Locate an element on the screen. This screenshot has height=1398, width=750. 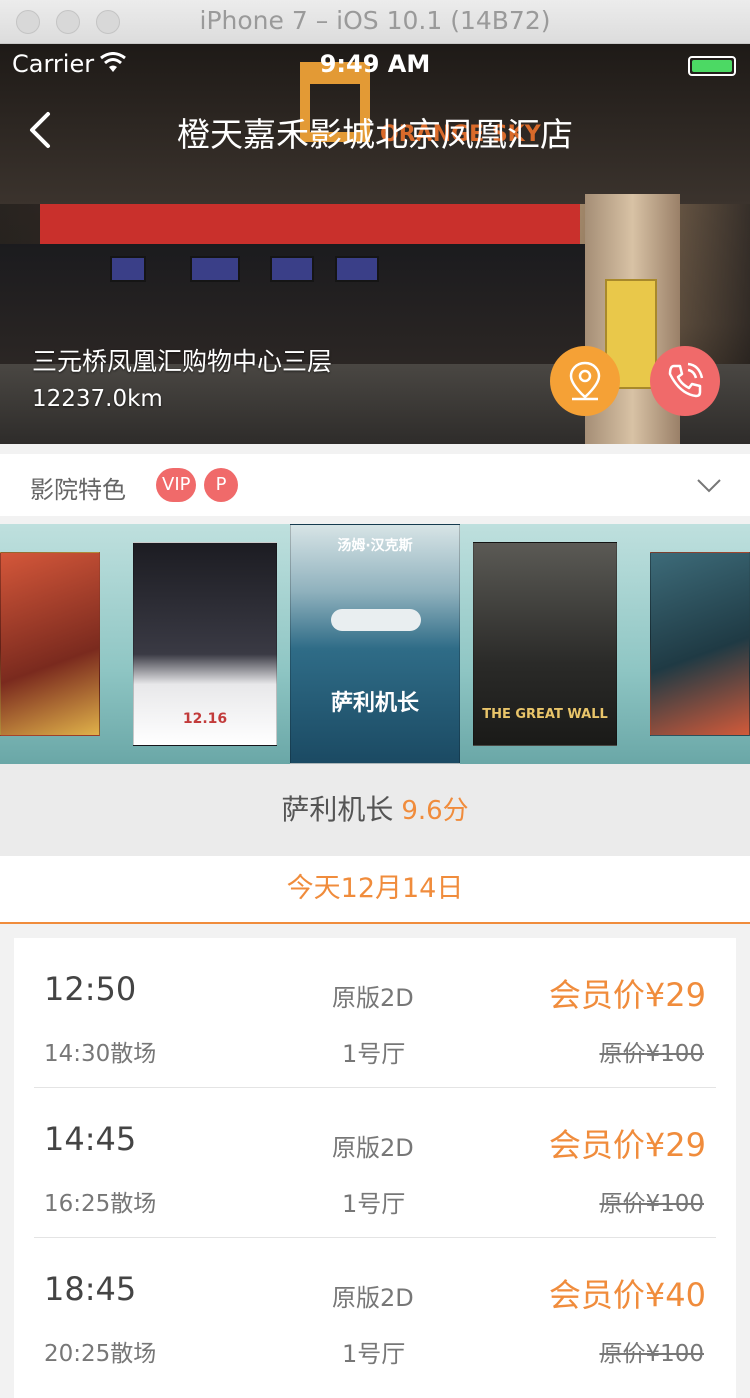
window-title: iPhone 7 – iOS 10.1 (14B72) is located at coordinates (375, 20).